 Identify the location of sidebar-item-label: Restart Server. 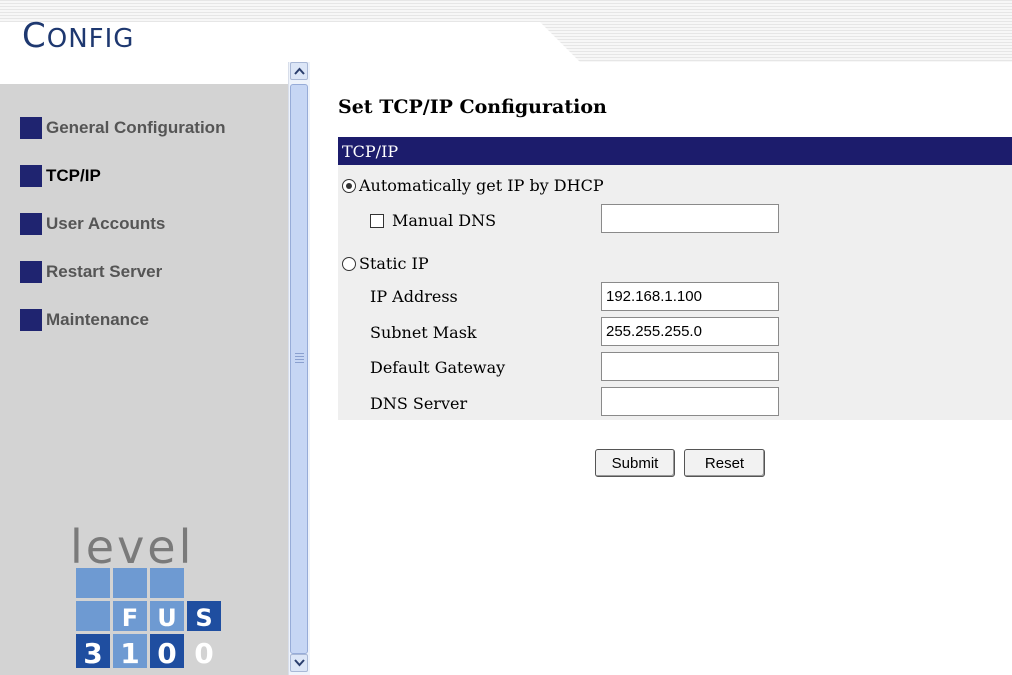
(104, 271).